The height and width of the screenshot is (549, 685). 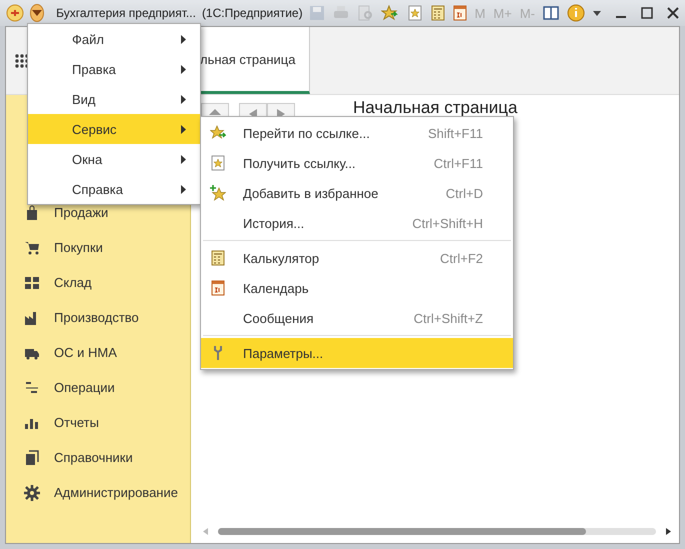 I want to click on menu-item: Календарь, so click(x=357, y=288).